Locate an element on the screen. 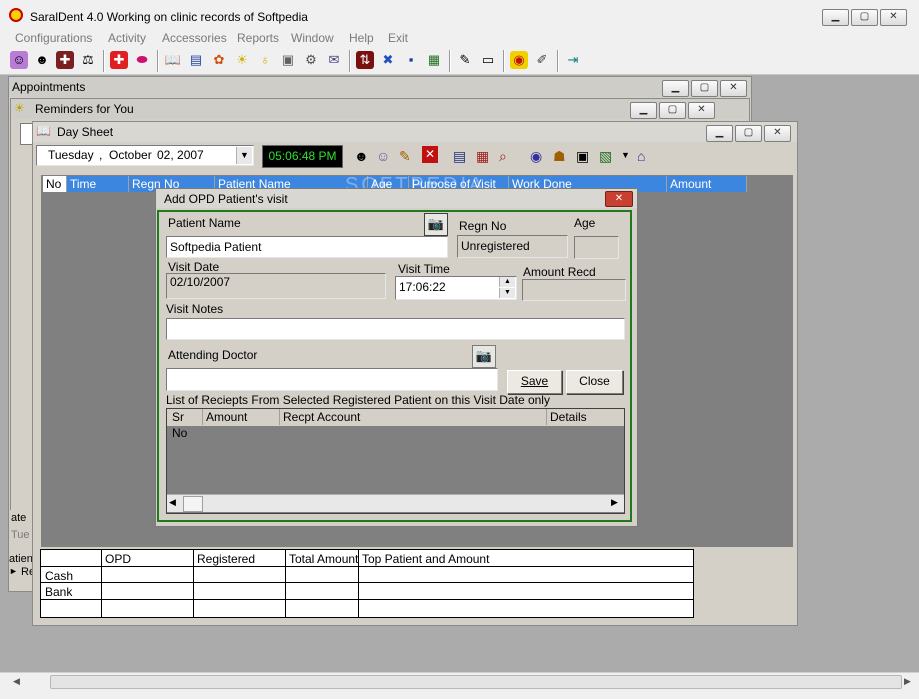 The width and height of the screenshot is (919, 699). amount-recd-field is located at coordinates (574, 290).